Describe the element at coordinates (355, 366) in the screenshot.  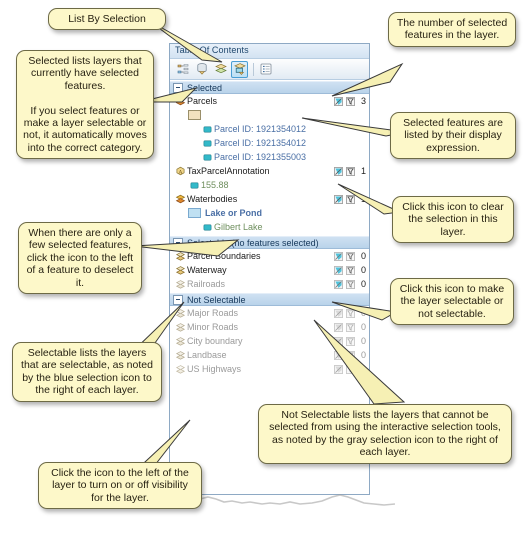
I see `pointer-not-selectable` at that location.